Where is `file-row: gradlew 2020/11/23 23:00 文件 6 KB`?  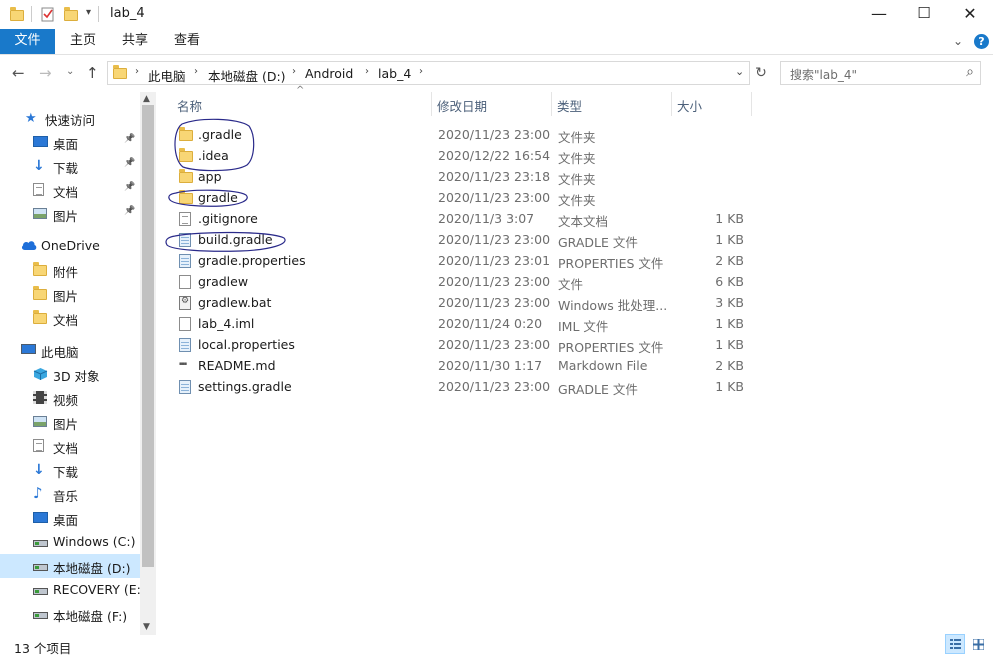
file-row: gradlew 2020/11/23 23:00 文件 6 KB is located at coordinates (461, 281).